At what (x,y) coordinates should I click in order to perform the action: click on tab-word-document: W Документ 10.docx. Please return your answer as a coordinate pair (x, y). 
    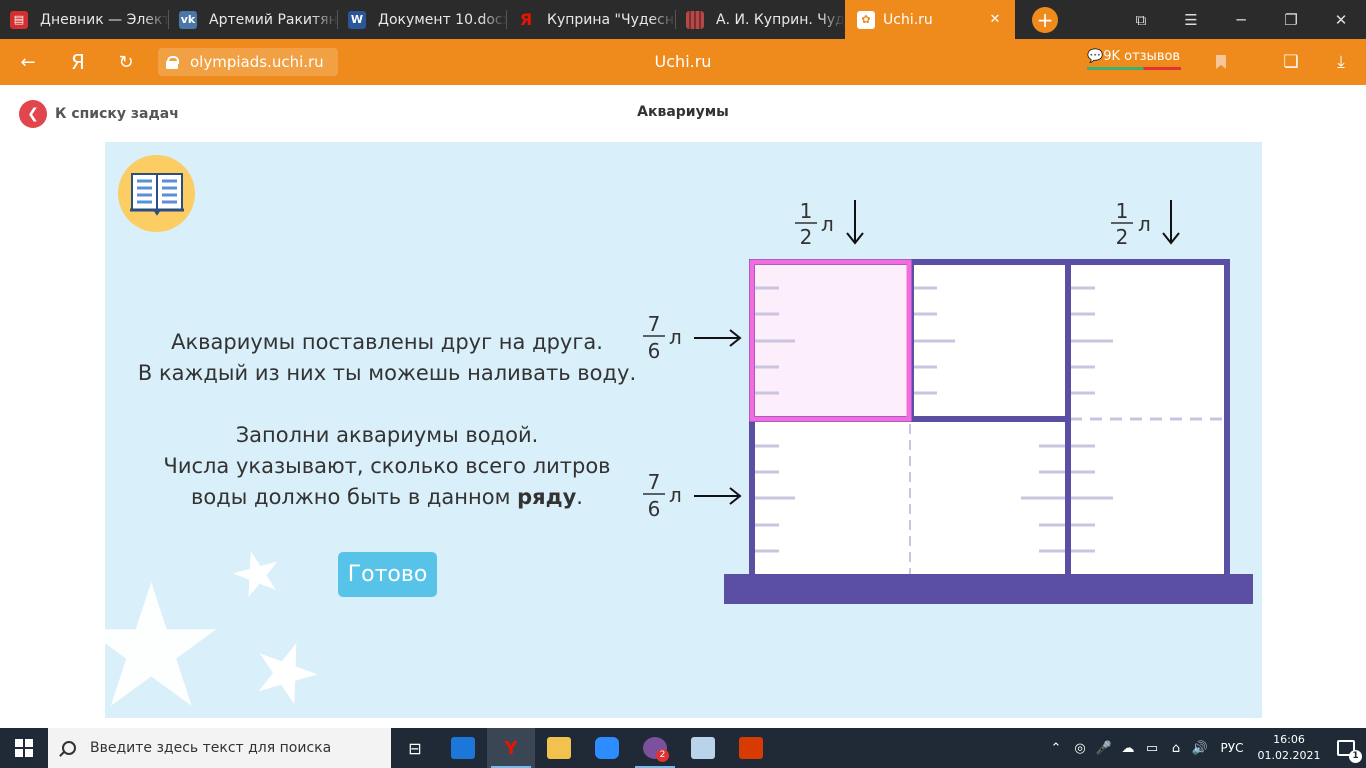
    Looking at the image, I should click on (422, 19).